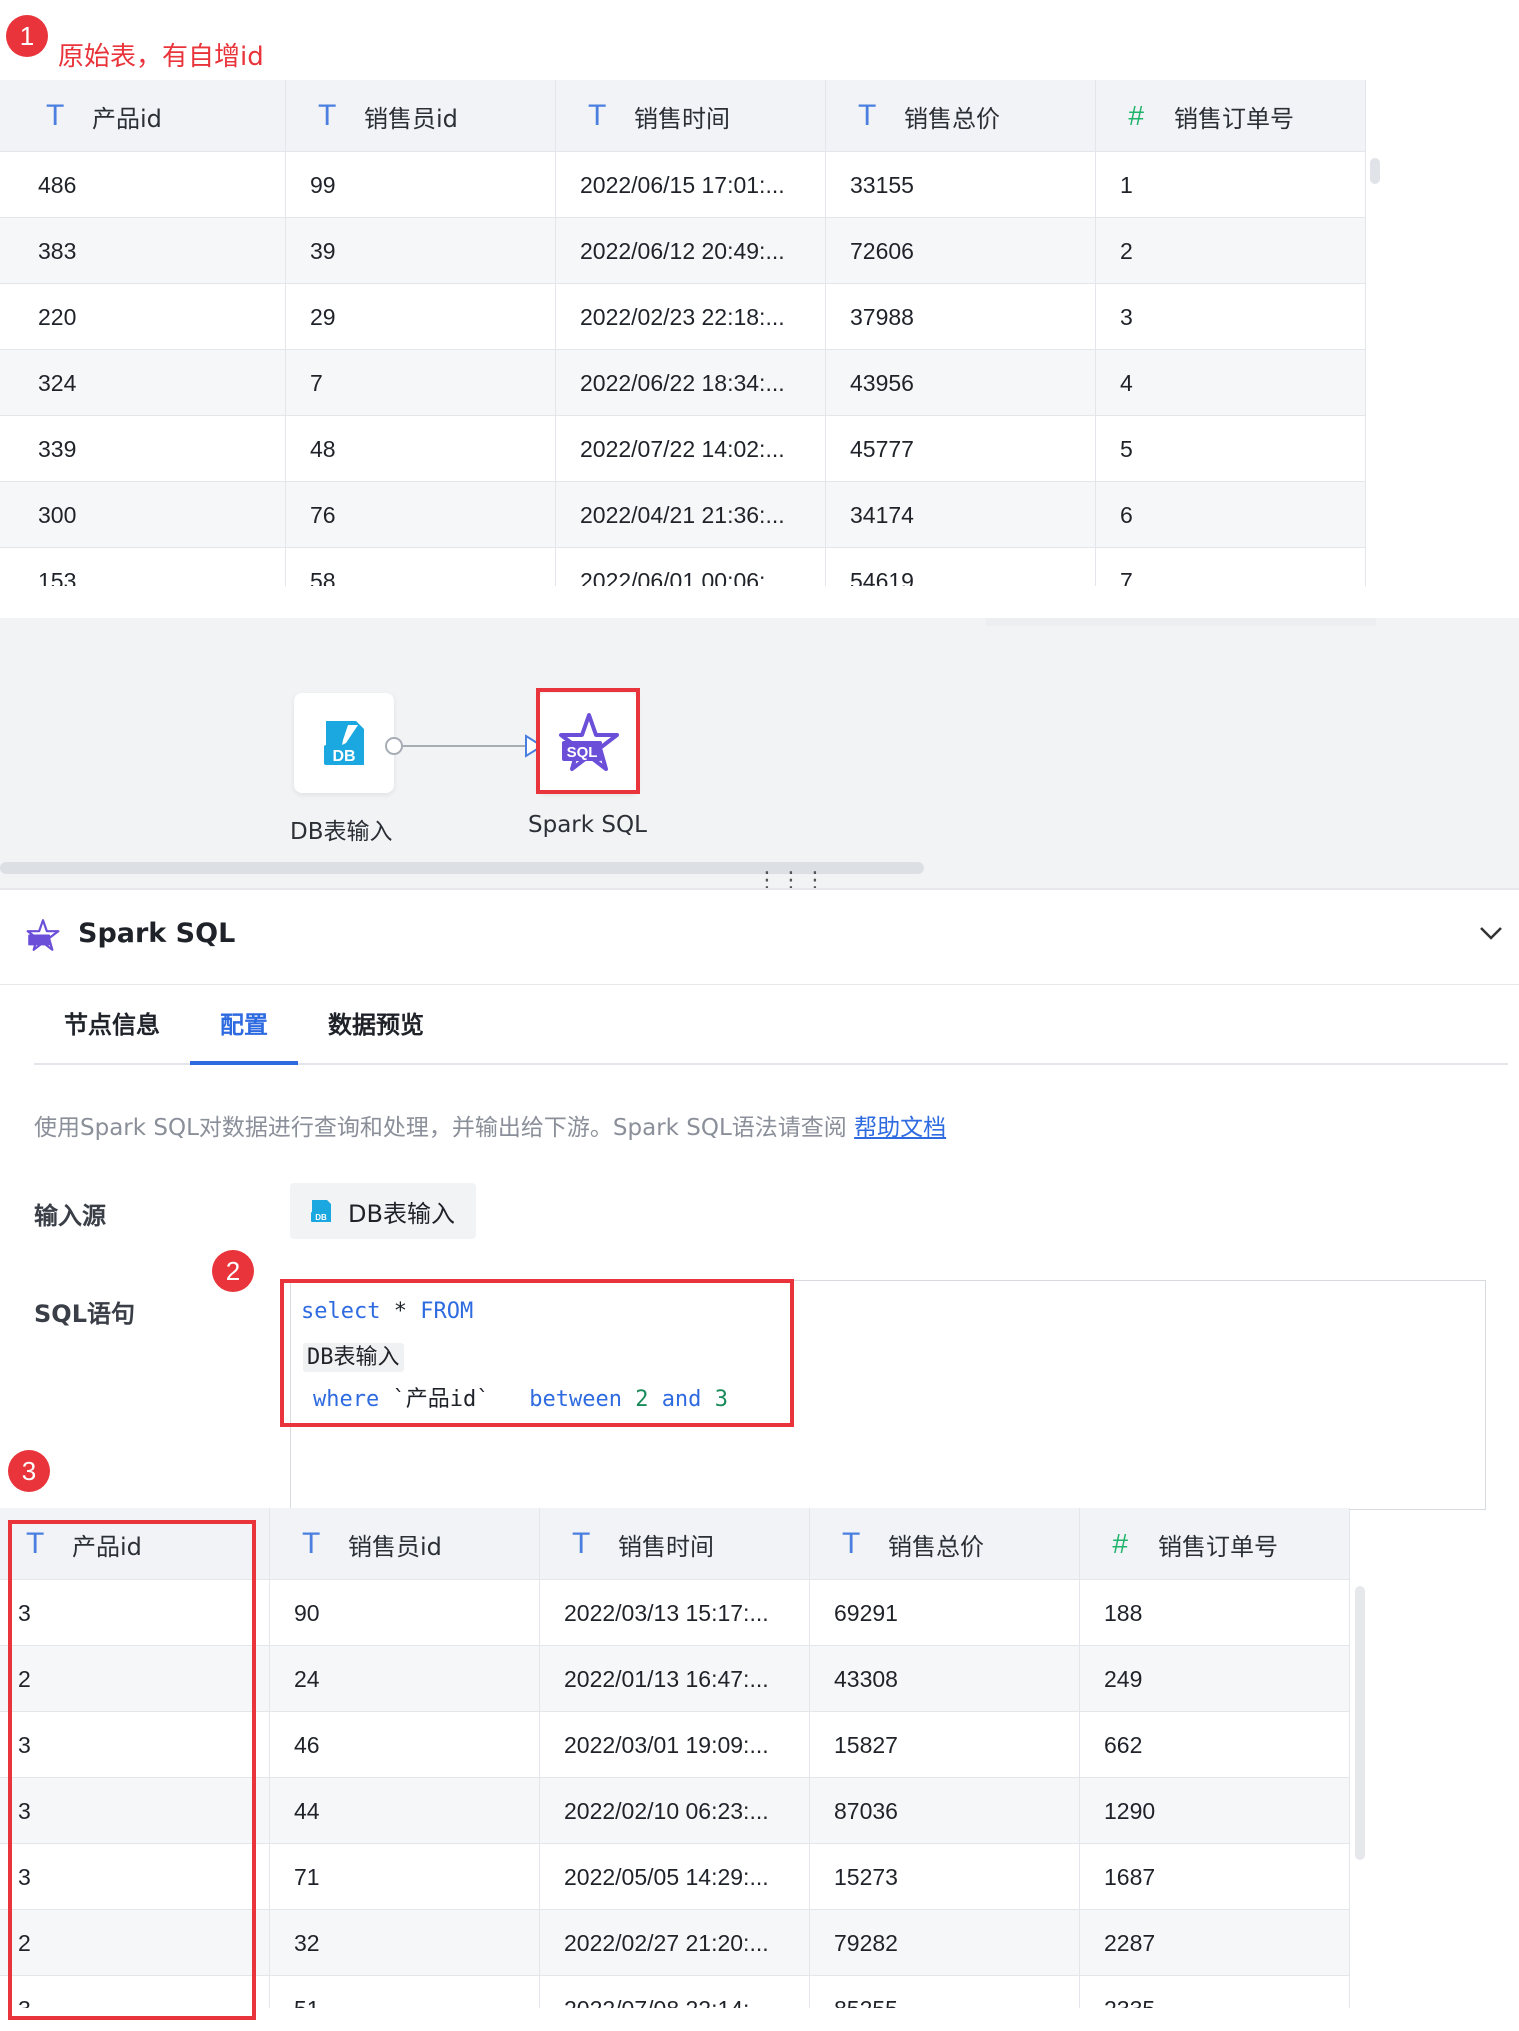 Image resolution: width=1519 pixels, height=2031 pixels. I want to click on table-cell: 34174, so click(961, 515).